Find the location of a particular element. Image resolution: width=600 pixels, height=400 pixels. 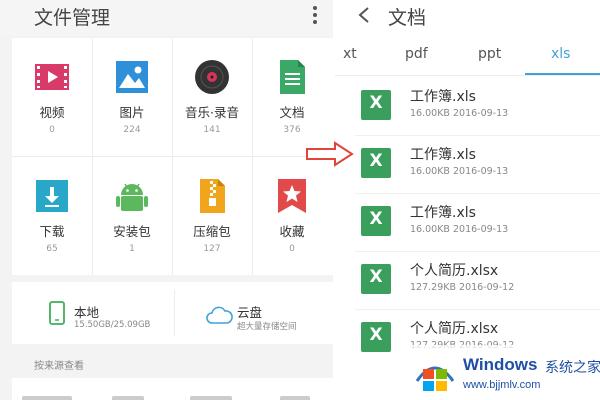

category-label: 收藏 is located at coordinates (292, 231).